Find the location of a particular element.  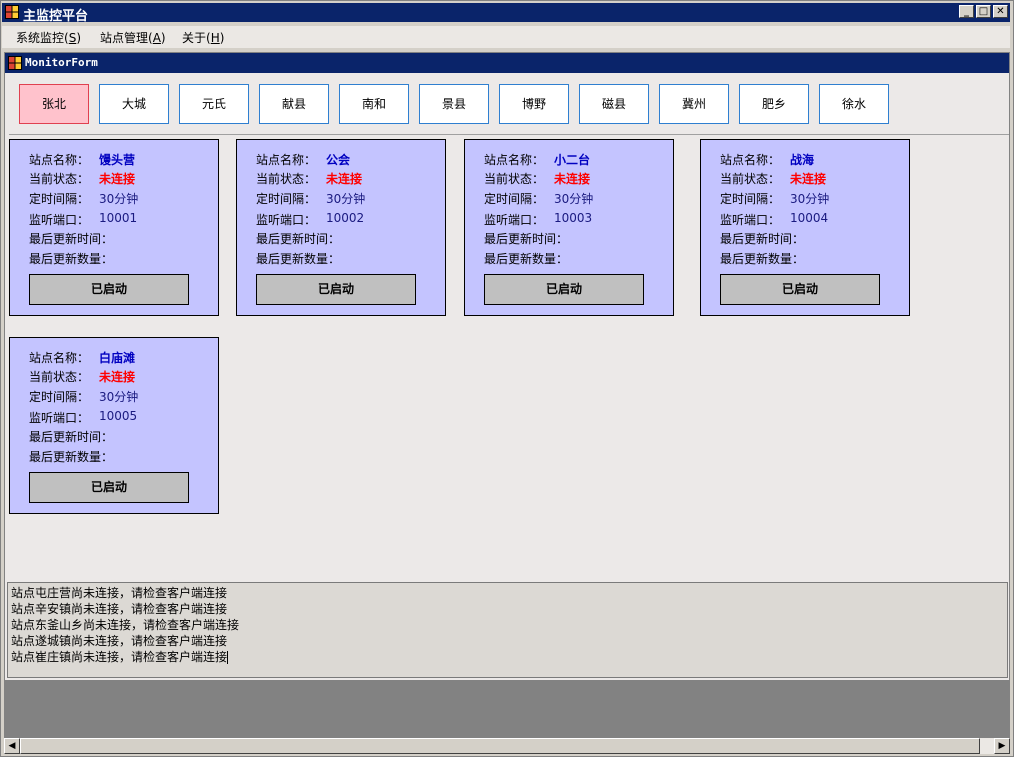

station-name: 战海 is located at coordinates (802, 160).